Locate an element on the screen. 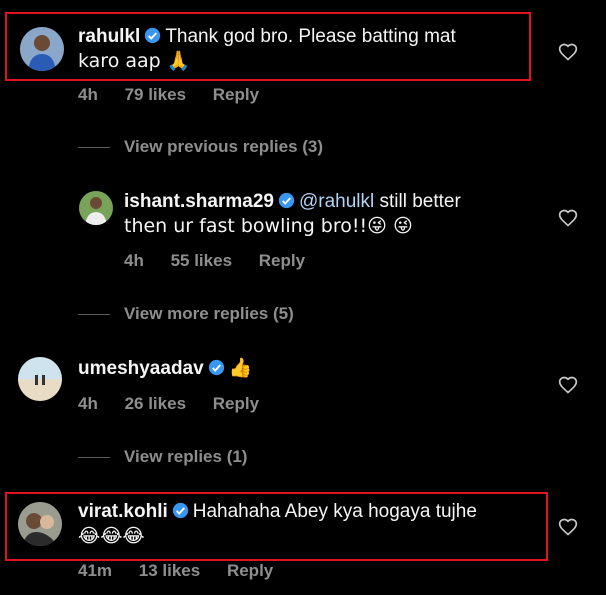  comment-text-line2: 😂😂😂 is located at coordinates (111, 536).